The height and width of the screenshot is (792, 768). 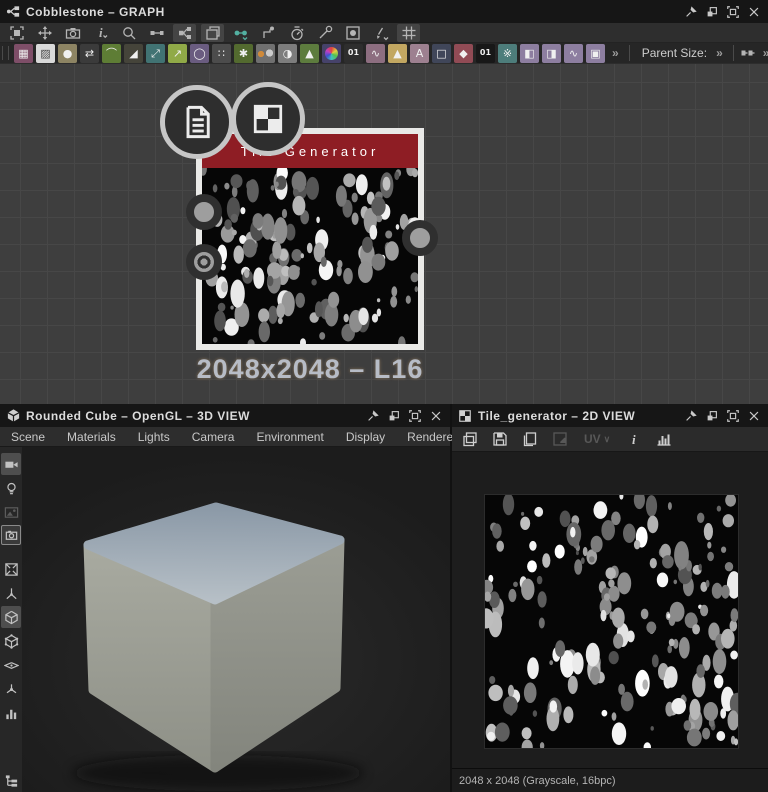 I want to click on menu-environment: Environment, so click(x=289, y=437).